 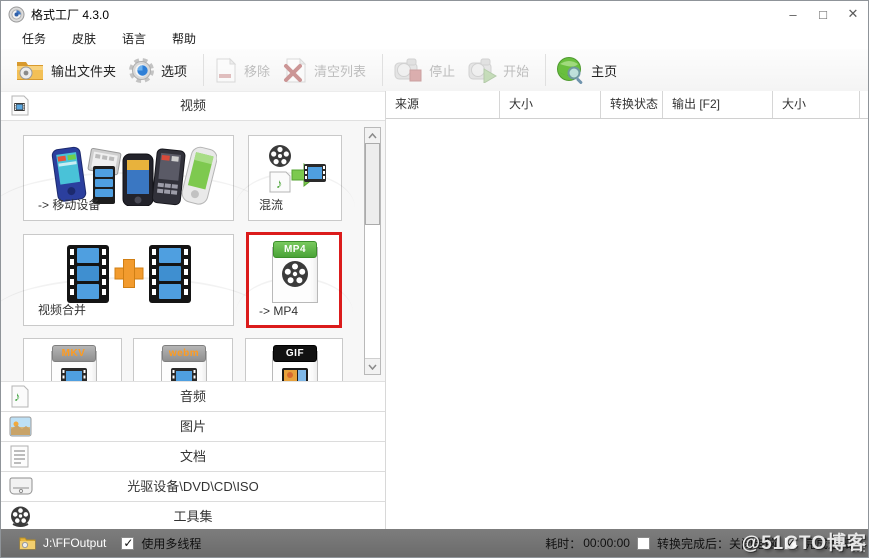 I want to click on toolbar: 输出文件夹 选项 移除 清空列表 停止 开始 主页, so click(x=434, y=70).